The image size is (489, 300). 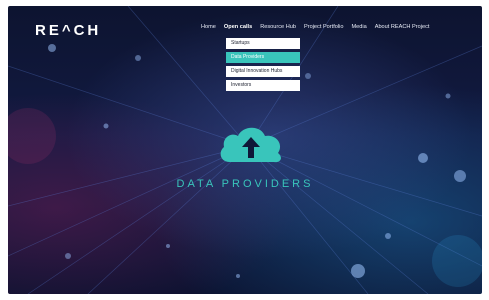 What do you see at coordinates (402, 30) in the screenshot?
I see `nav-item-about: About REACH Project` at bounding box center [402, 30].